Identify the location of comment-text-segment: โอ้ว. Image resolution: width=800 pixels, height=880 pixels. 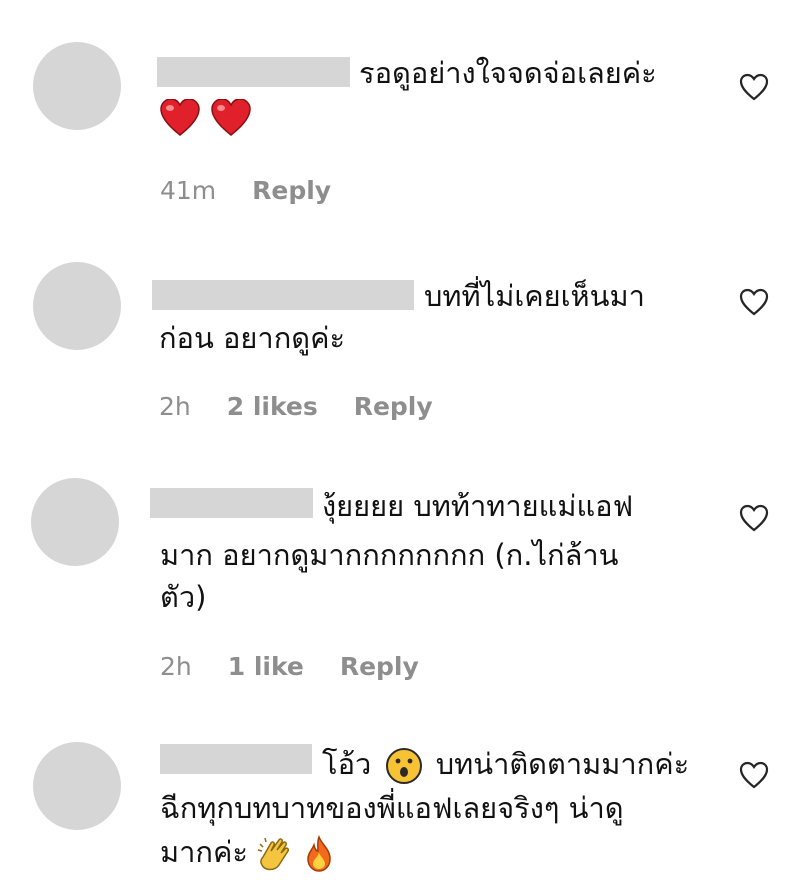
(347, 764).